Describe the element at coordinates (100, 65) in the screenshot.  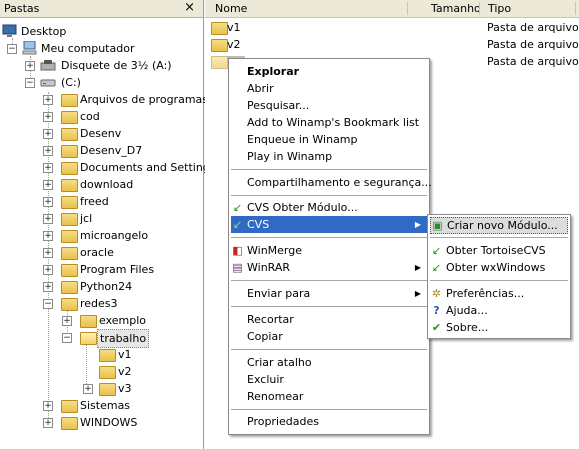
I see `tree-item-floppy: + Disquete de 3½ (A:)` at that location.